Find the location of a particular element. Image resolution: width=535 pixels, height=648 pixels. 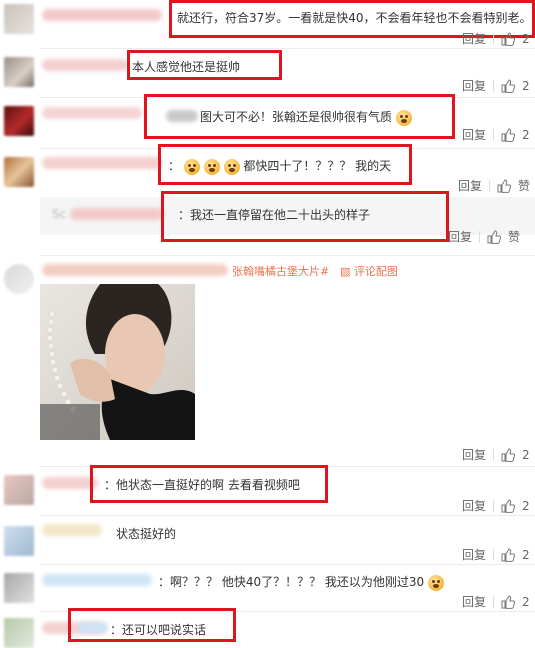

comment-picture-link: ▧ 评论配图 is located at coordinates (369, 271).